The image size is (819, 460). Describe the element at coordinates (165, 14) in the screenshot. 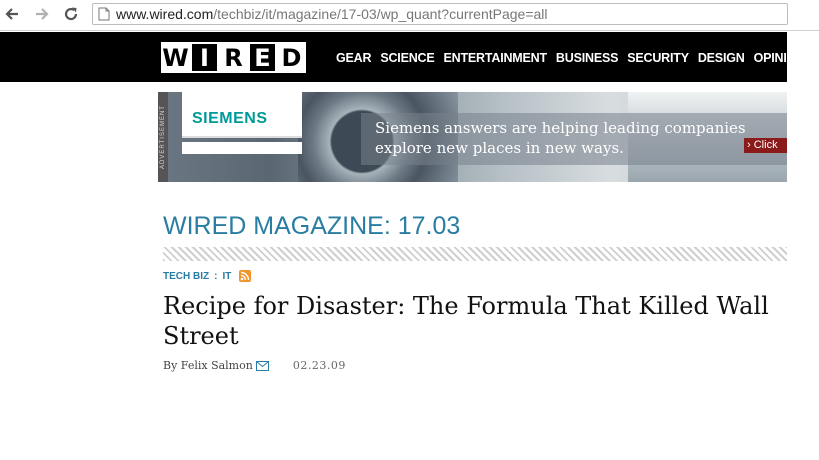

I see `url-host: www.wired.com` at that location.